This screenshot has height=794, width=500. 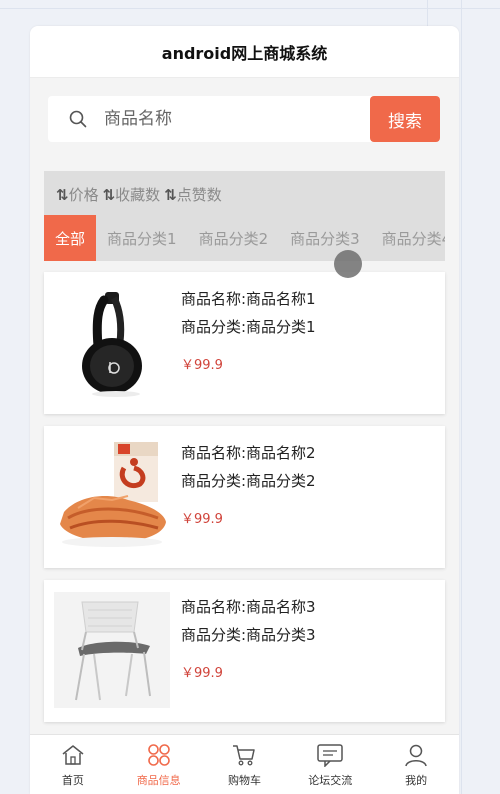 I want to click on user-icon, so click(x=416, y=755).